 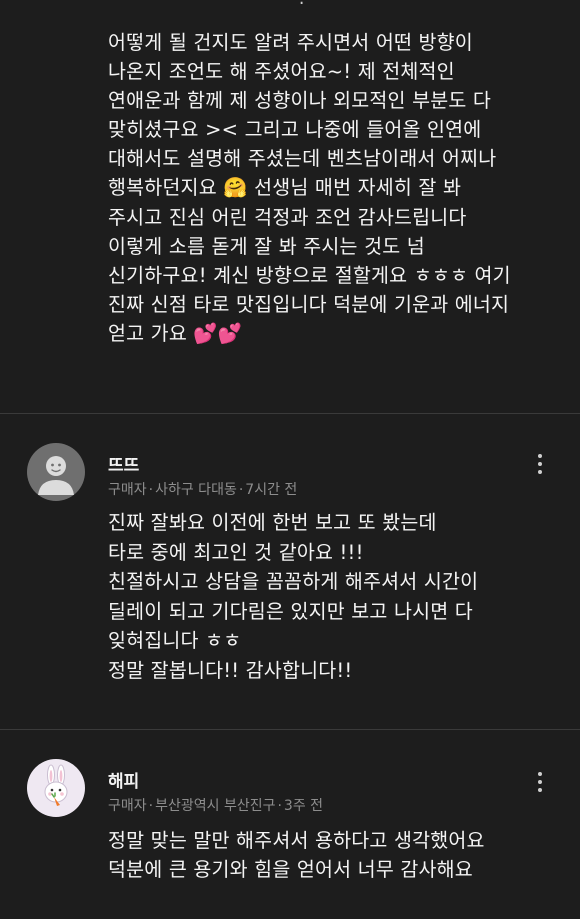 I want to click on review-time: 3주 전, so click(x=303, y=806).